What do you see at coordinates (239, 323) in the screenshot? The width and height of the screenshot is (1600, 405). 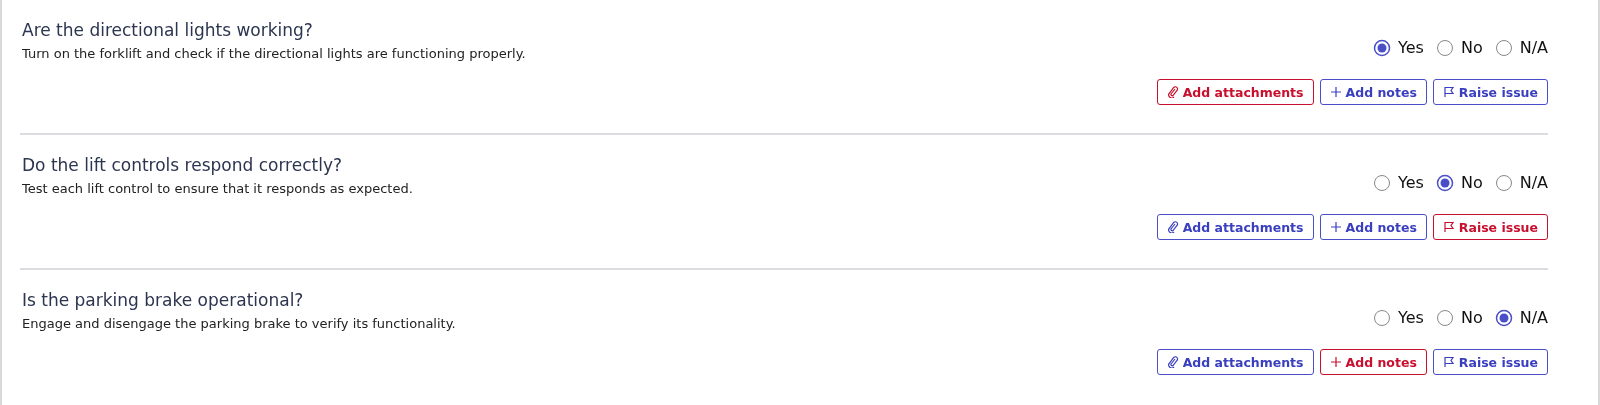 I see `question-description: Engage and disengage the parking brake to verify its functionality.` at bounding box center [239, 323].